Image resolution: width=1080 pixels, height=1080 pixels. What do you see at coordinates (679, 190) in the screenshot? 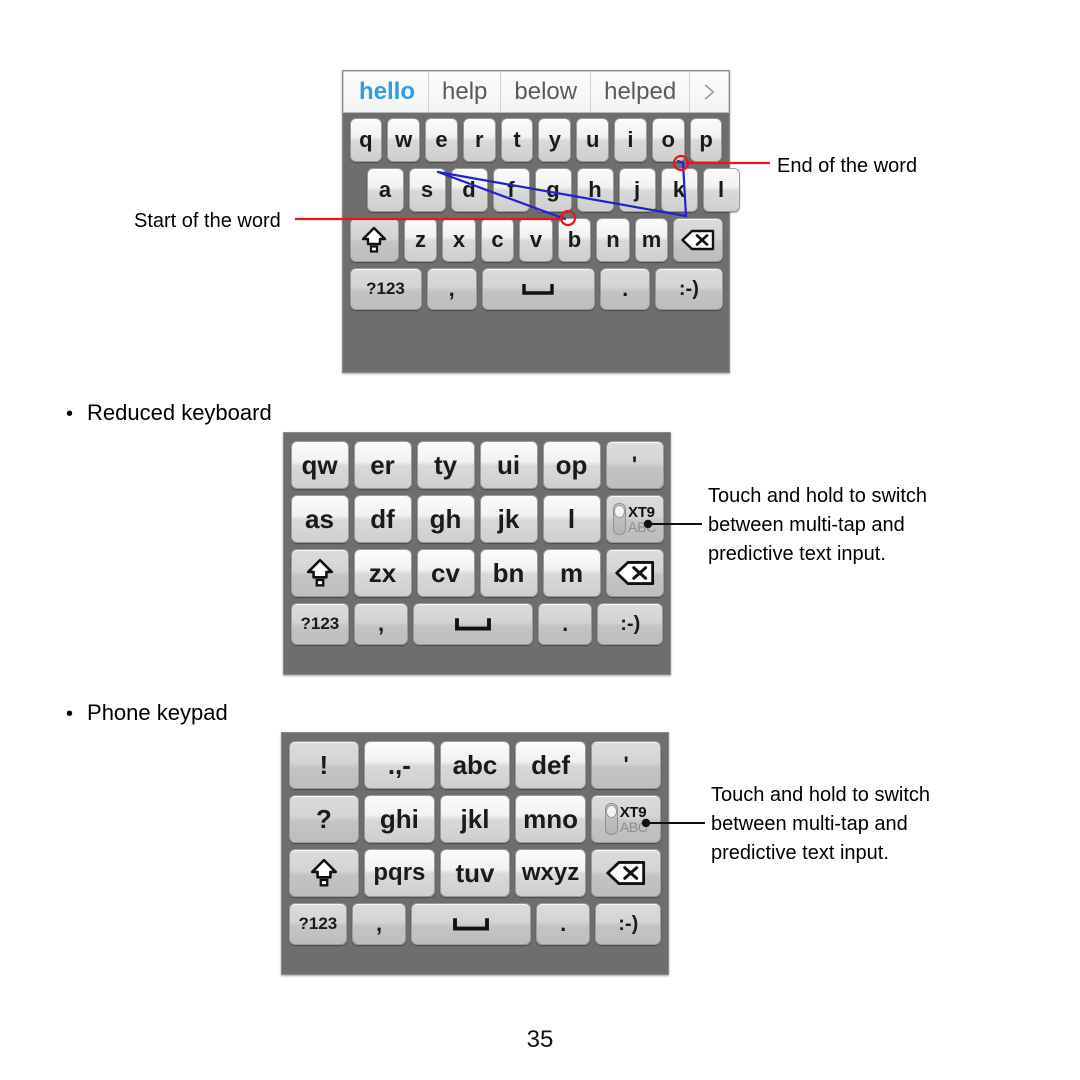
I see `key-k: k` at bounding box center [679, 190].